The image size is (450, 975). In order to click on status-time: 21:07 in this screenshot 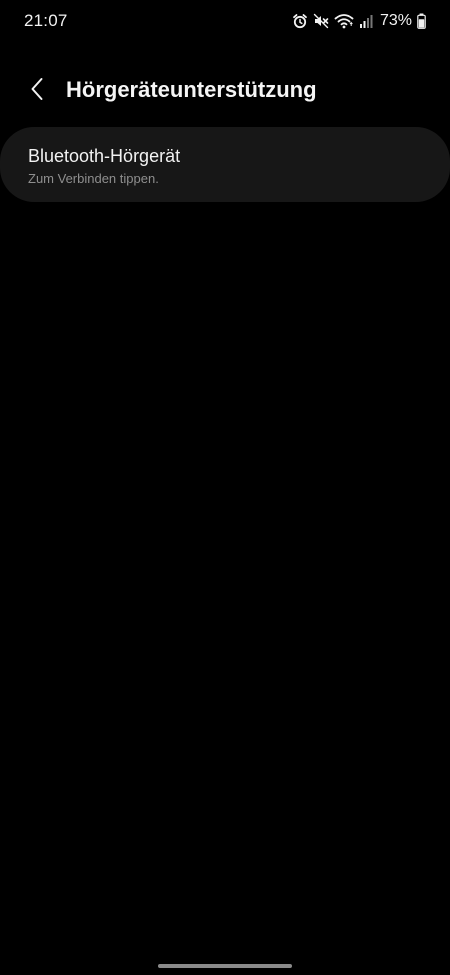, I will do `click(46, 20)`.